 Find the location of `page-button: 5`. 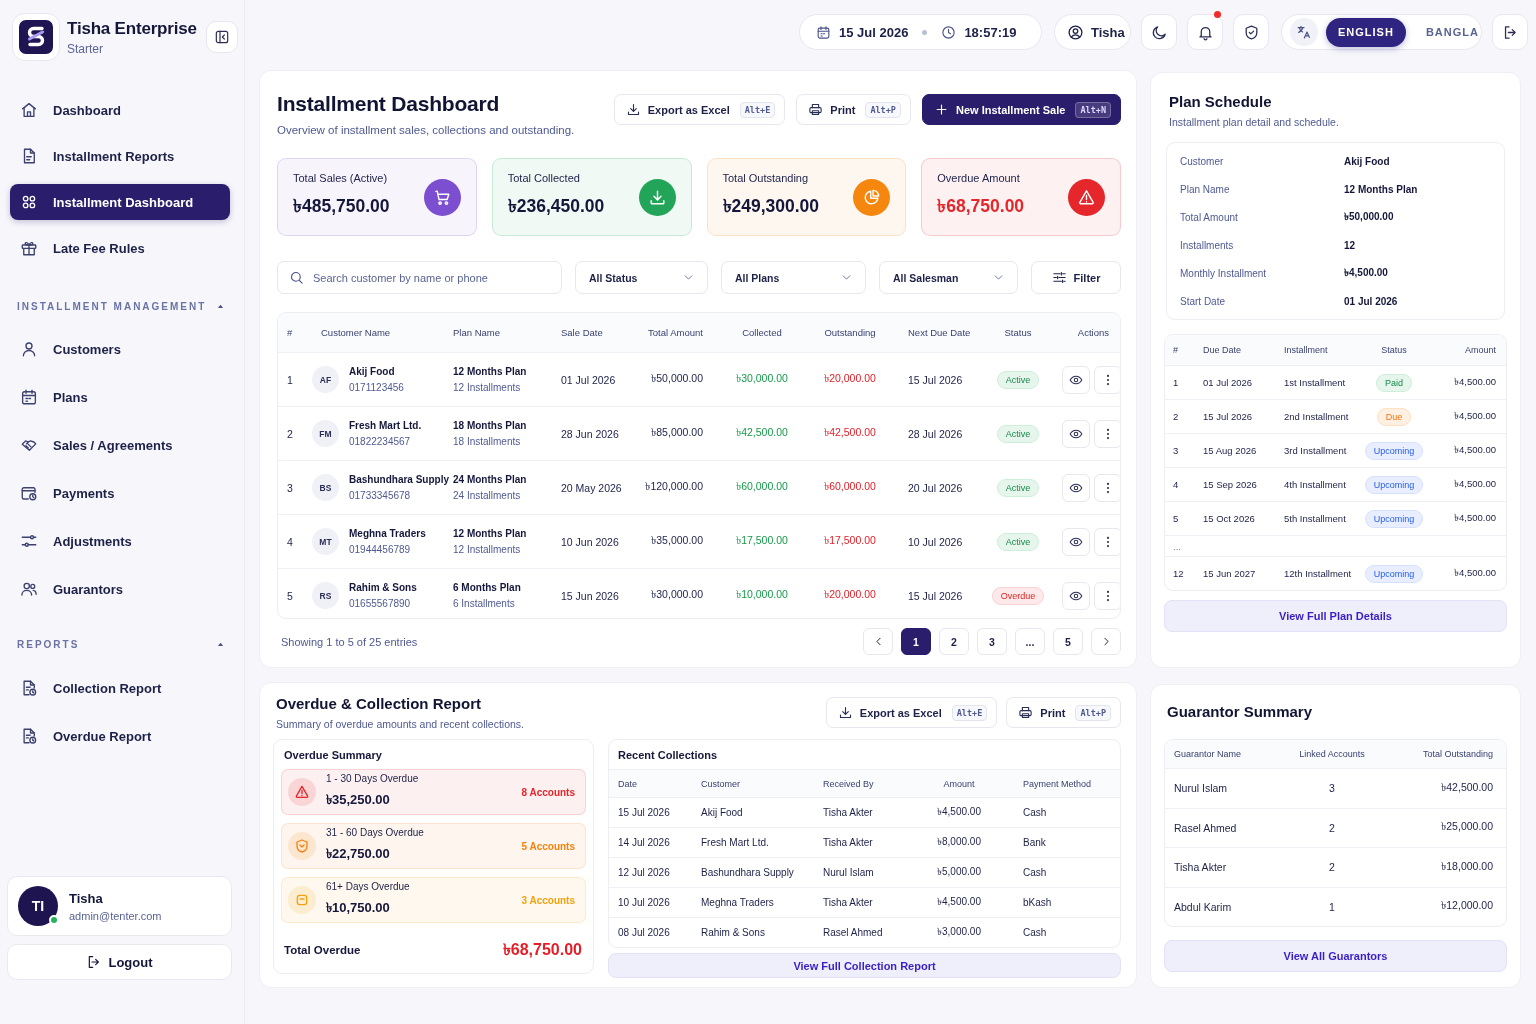

page-button: 5 is located at coordinates (1068, 641).